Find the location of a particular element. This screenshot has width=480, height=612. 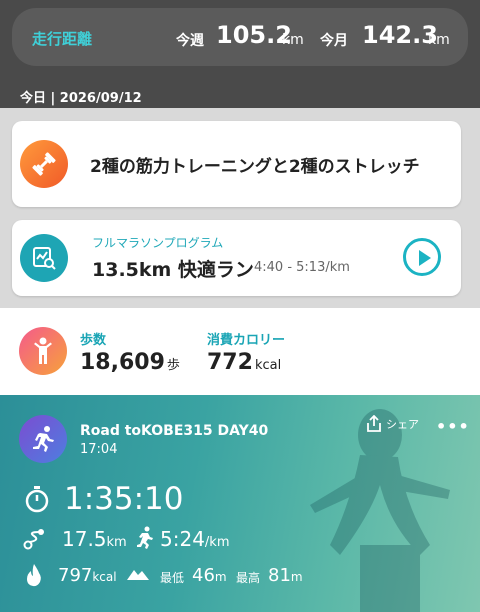

share-button: シェア is located at coordinates (392, 424).